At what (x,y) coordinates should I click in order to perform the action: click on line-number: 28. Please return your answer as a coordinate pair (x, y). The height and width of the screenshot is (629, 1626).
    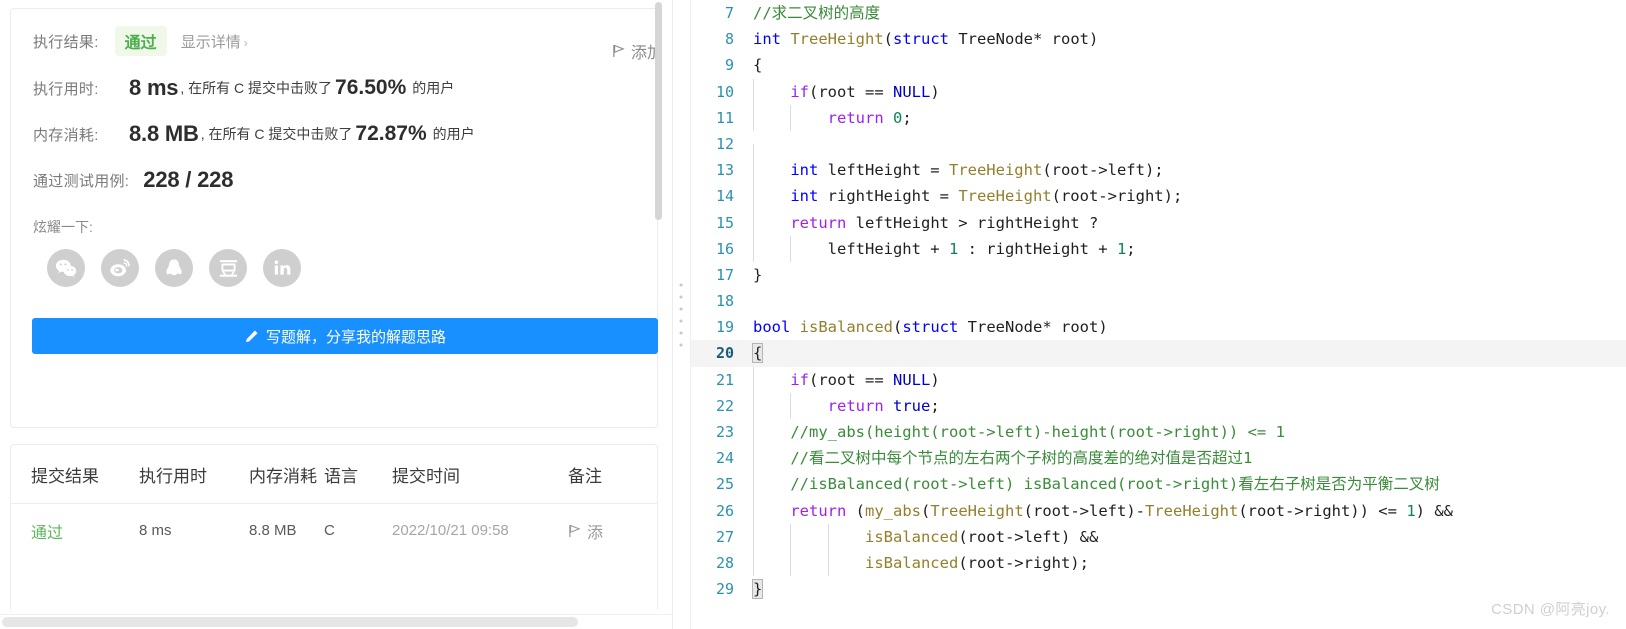
    Looking at the image, I should click on (724, 562).